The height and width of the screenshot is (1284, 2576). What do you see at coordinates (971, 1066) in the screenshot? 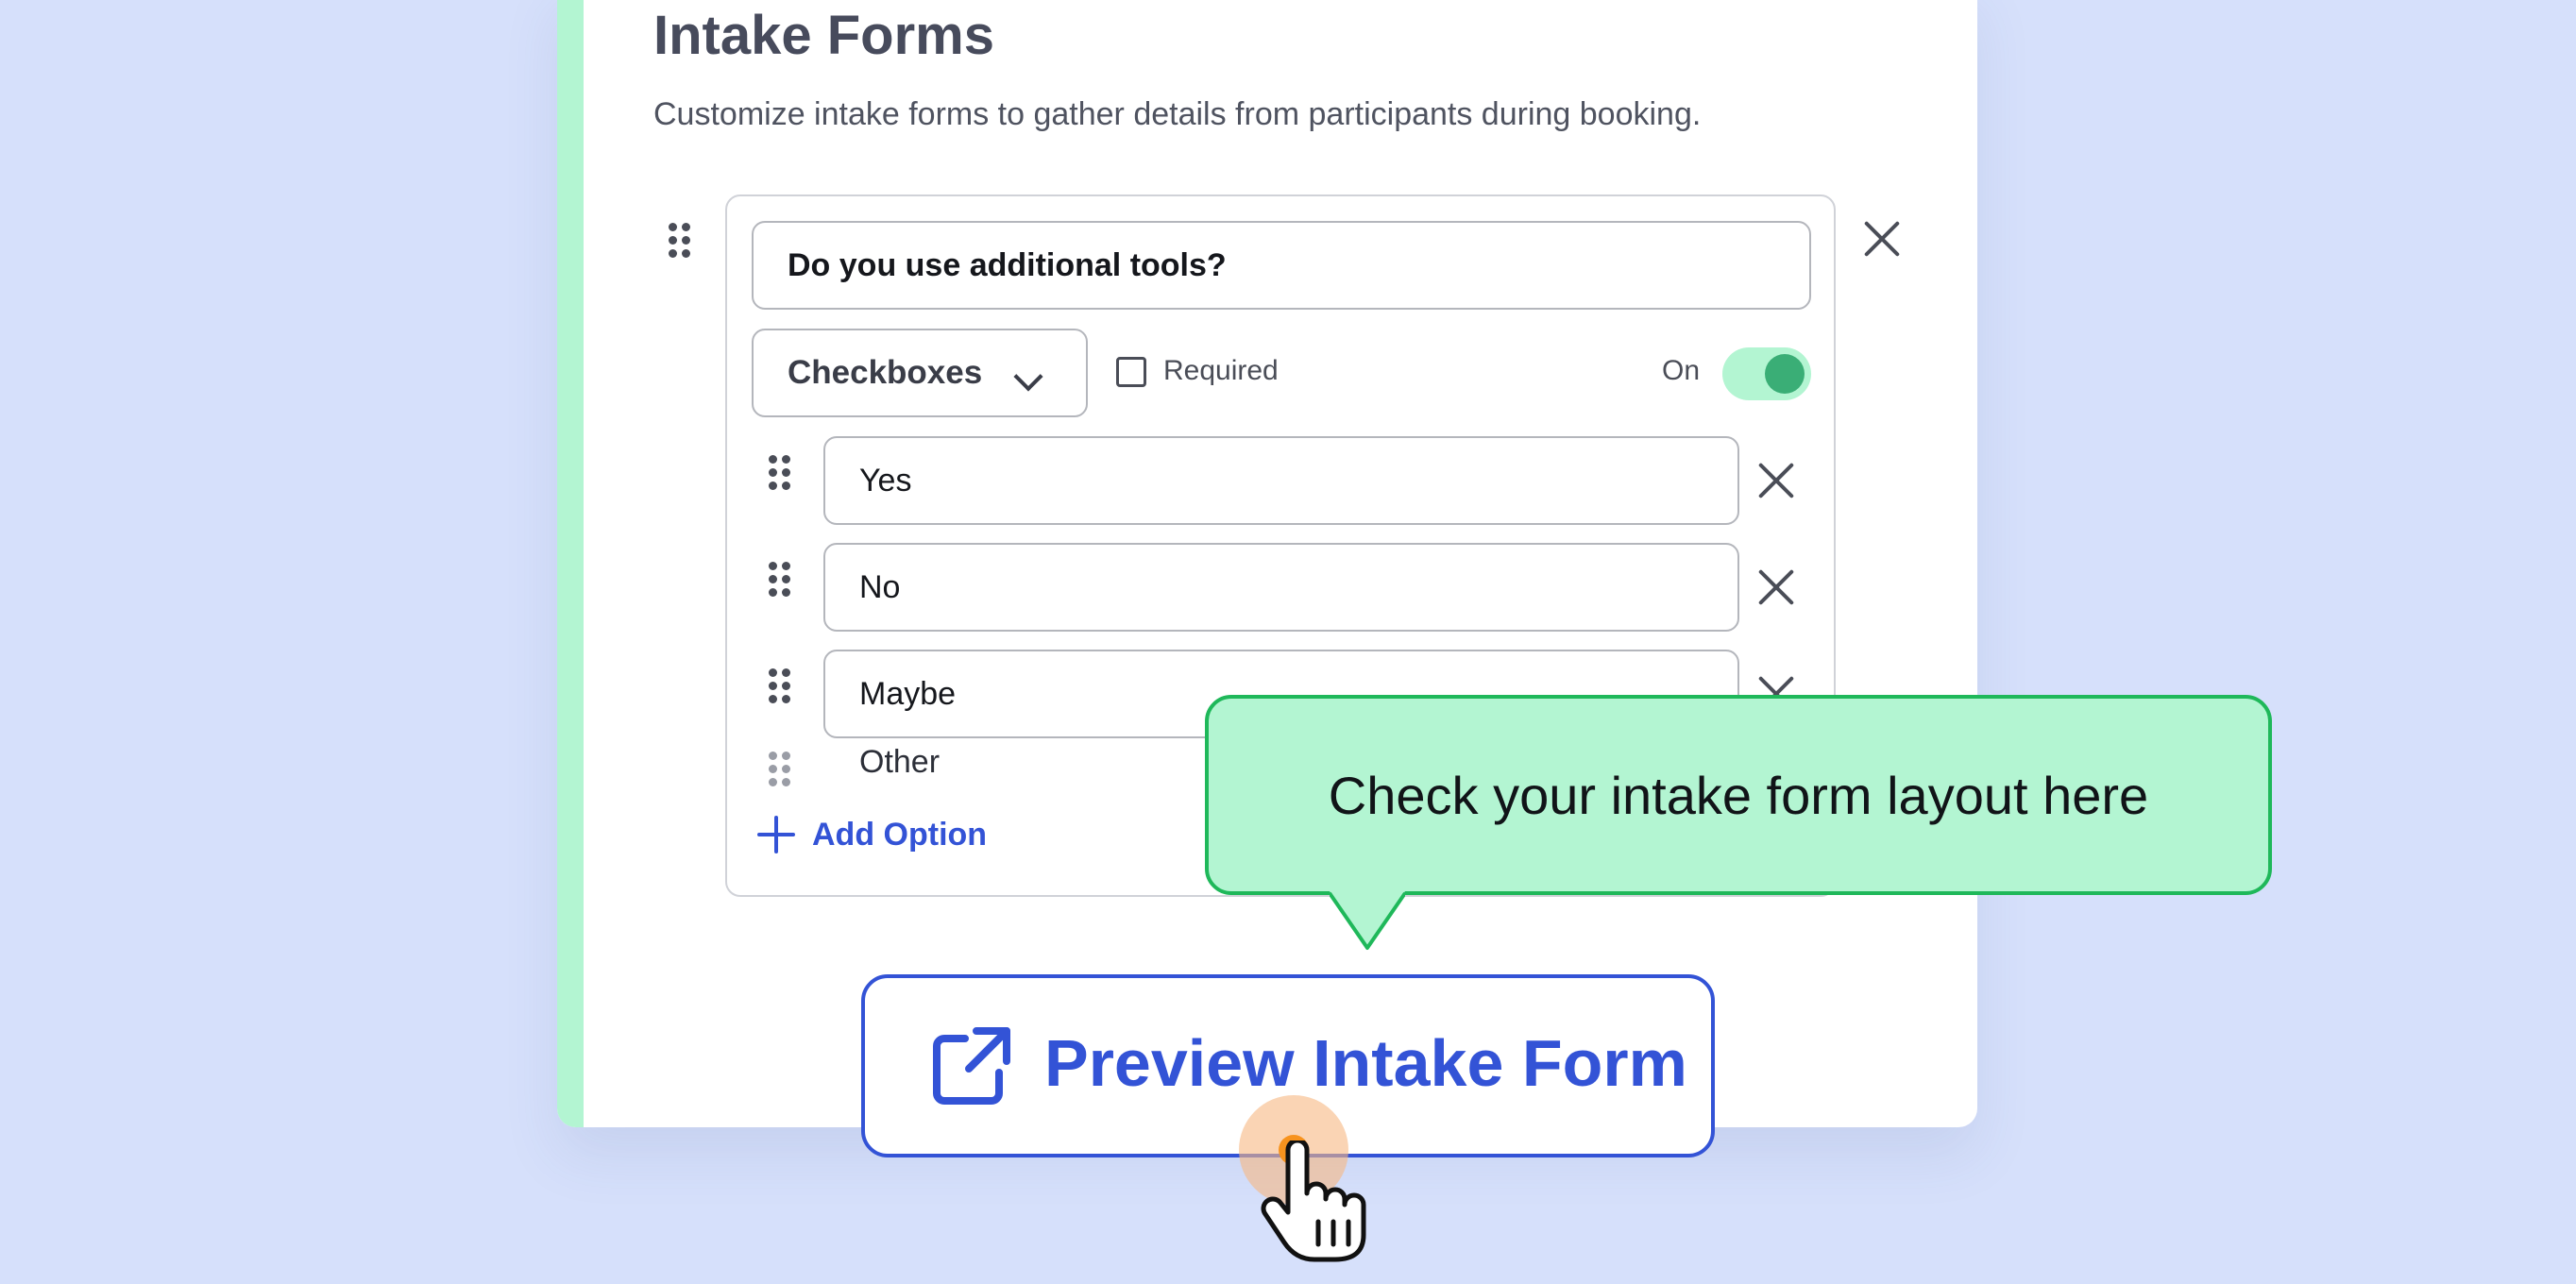
I see `external-link-icon` at bounding box center [971, 1066].